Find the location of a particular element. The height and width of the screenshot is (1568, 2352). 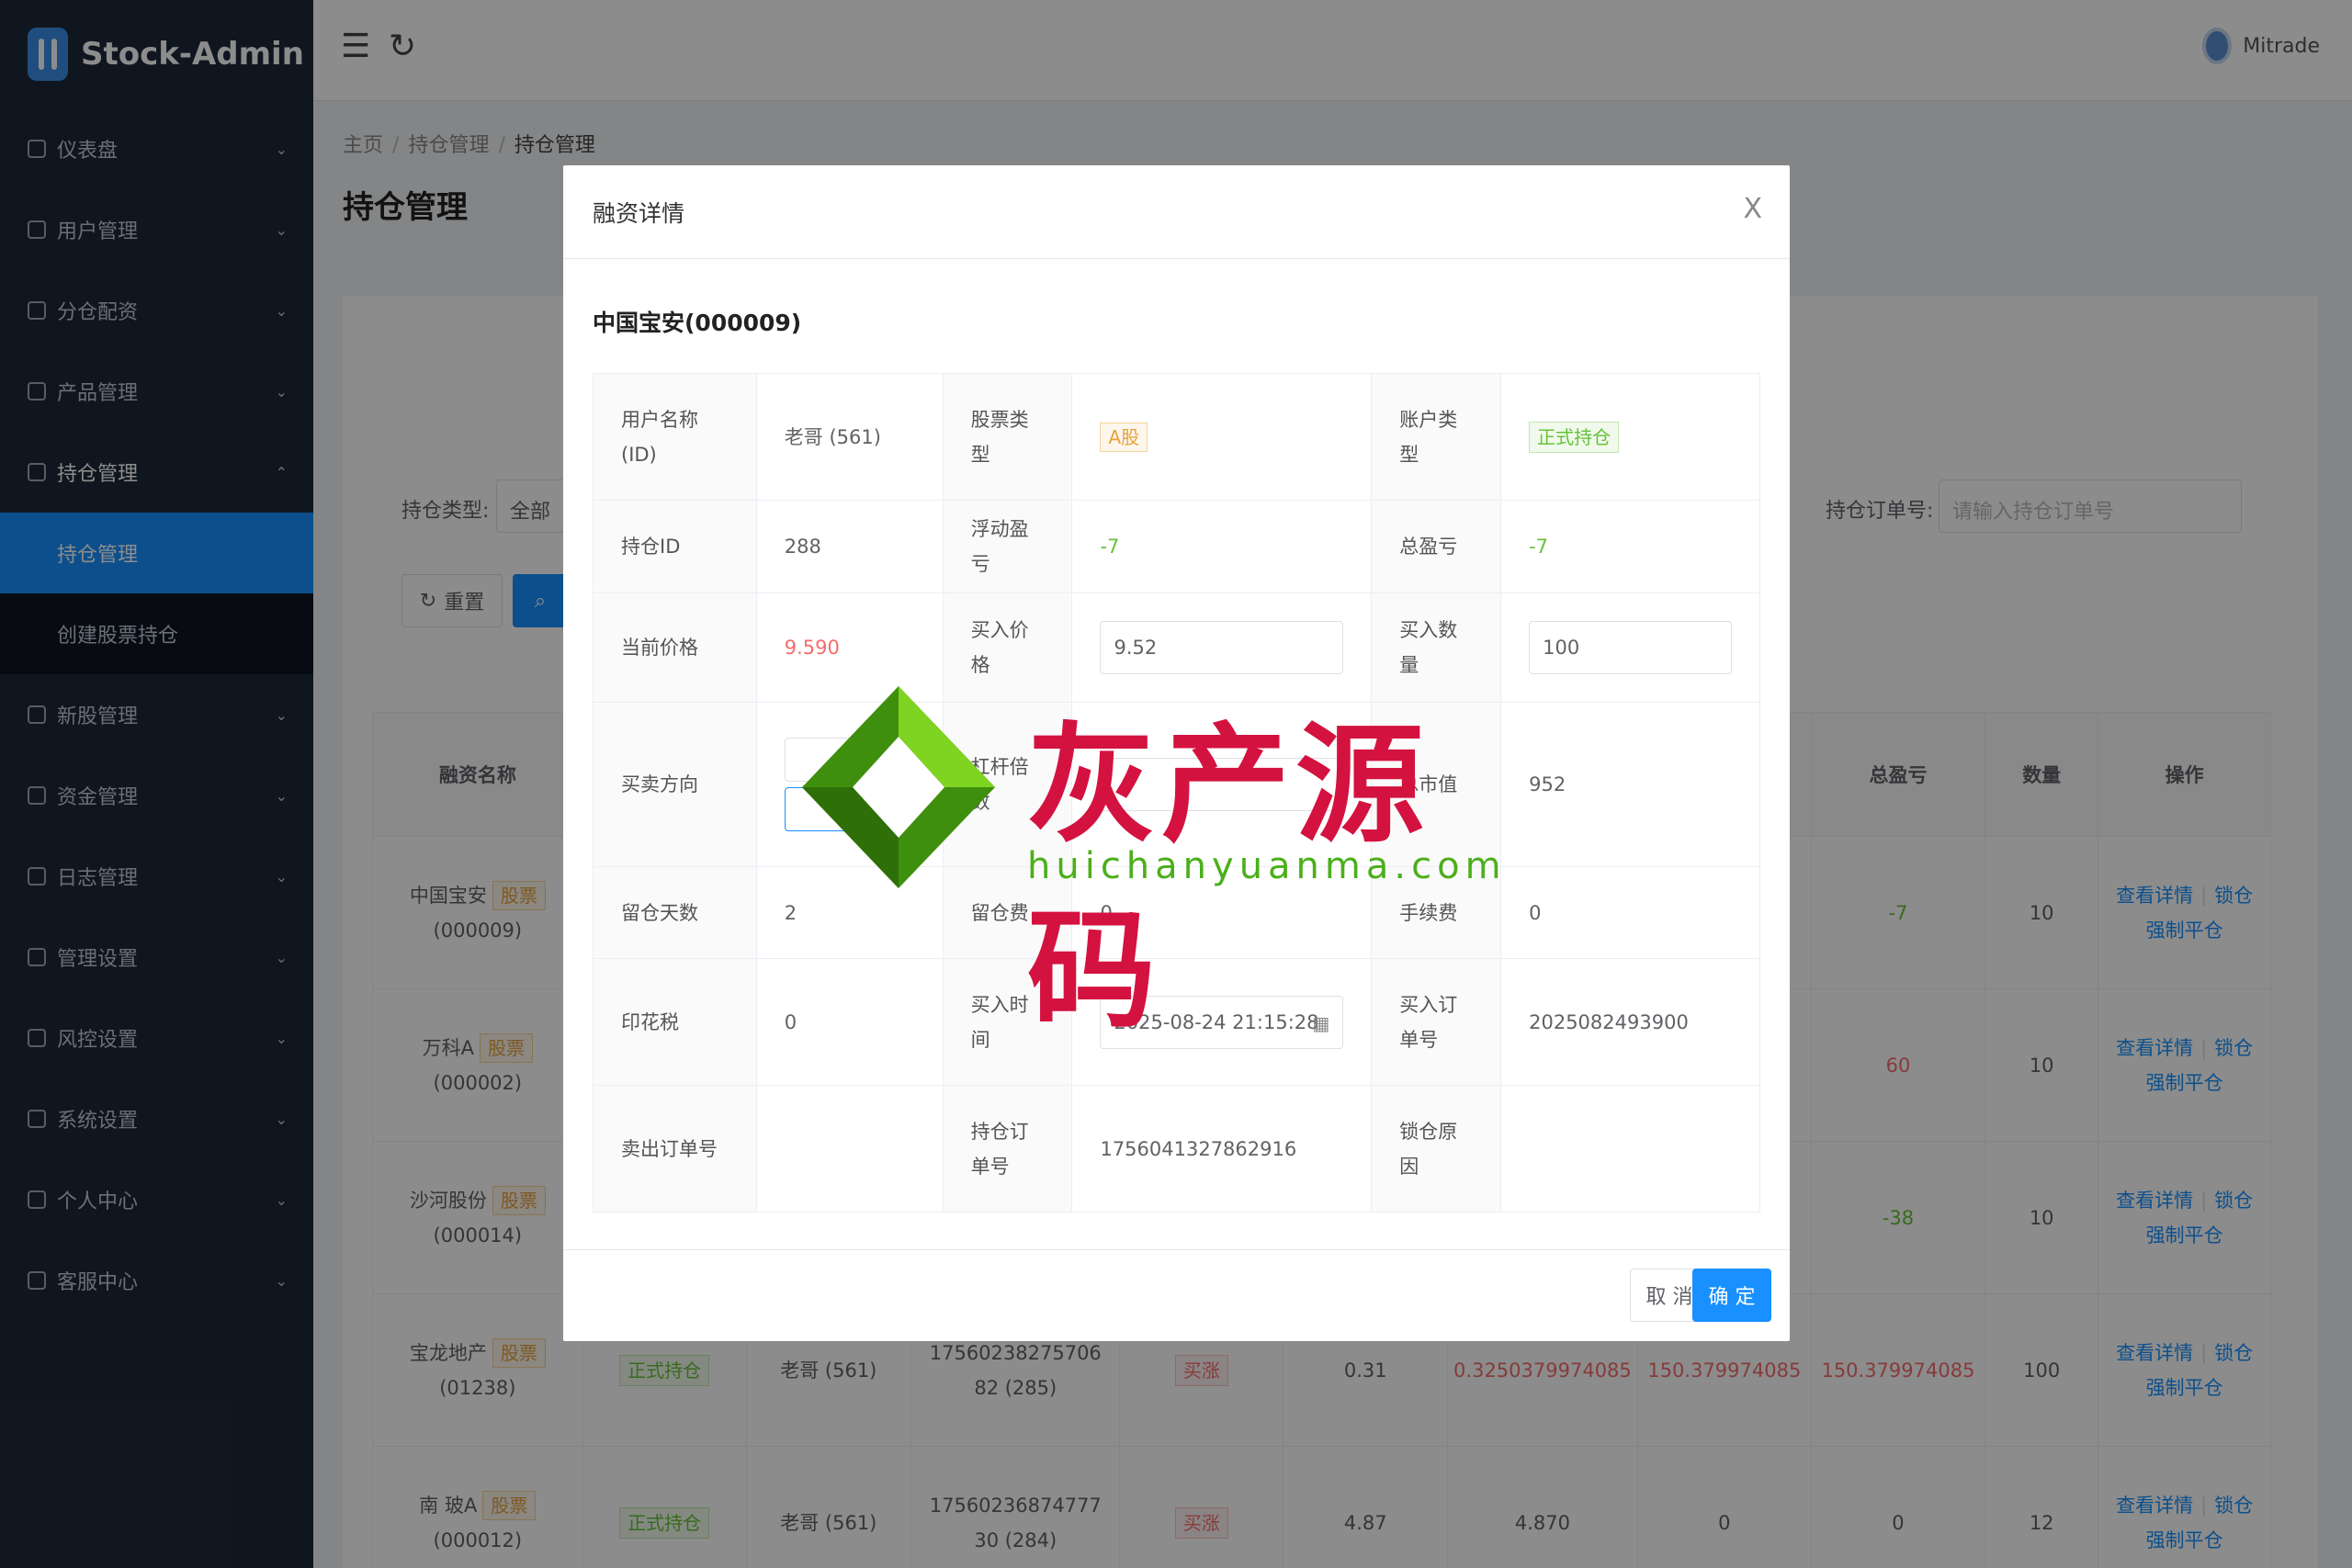

account-type-label: 账户类型 is located at coordinates (1436, 437).